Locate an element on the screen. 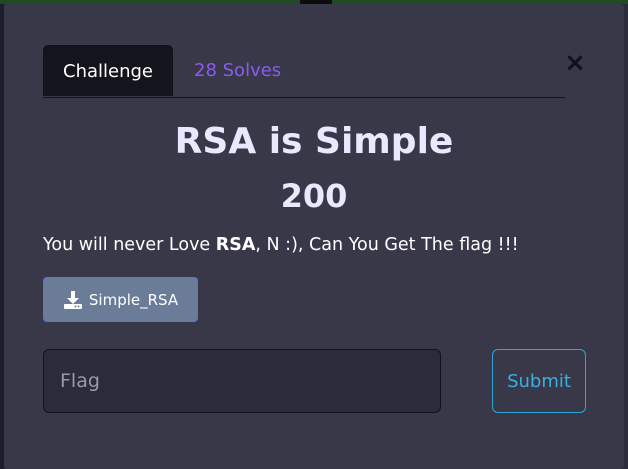  close-button: × is located at coordinates (575, 63).